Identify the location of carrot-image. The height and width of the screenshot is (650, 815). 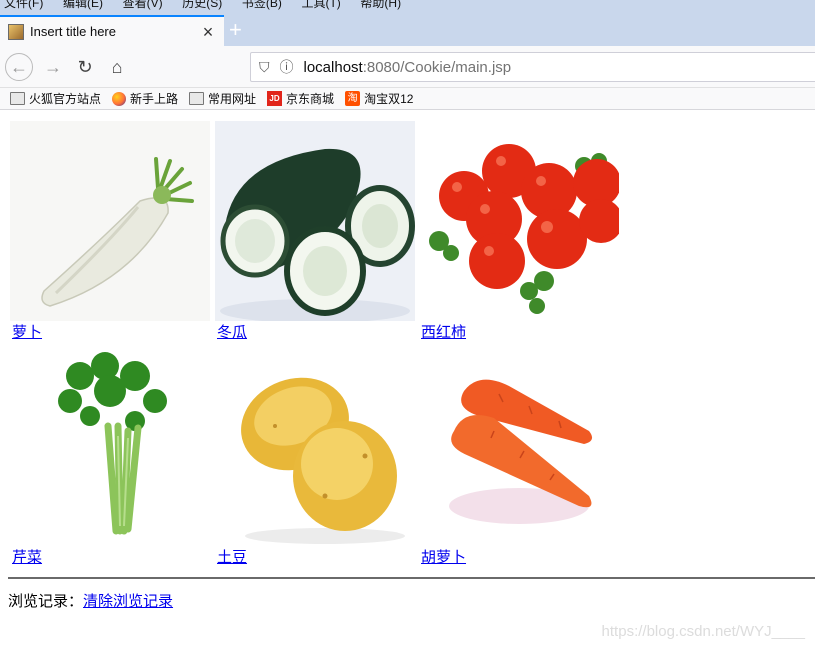
(519, 446).